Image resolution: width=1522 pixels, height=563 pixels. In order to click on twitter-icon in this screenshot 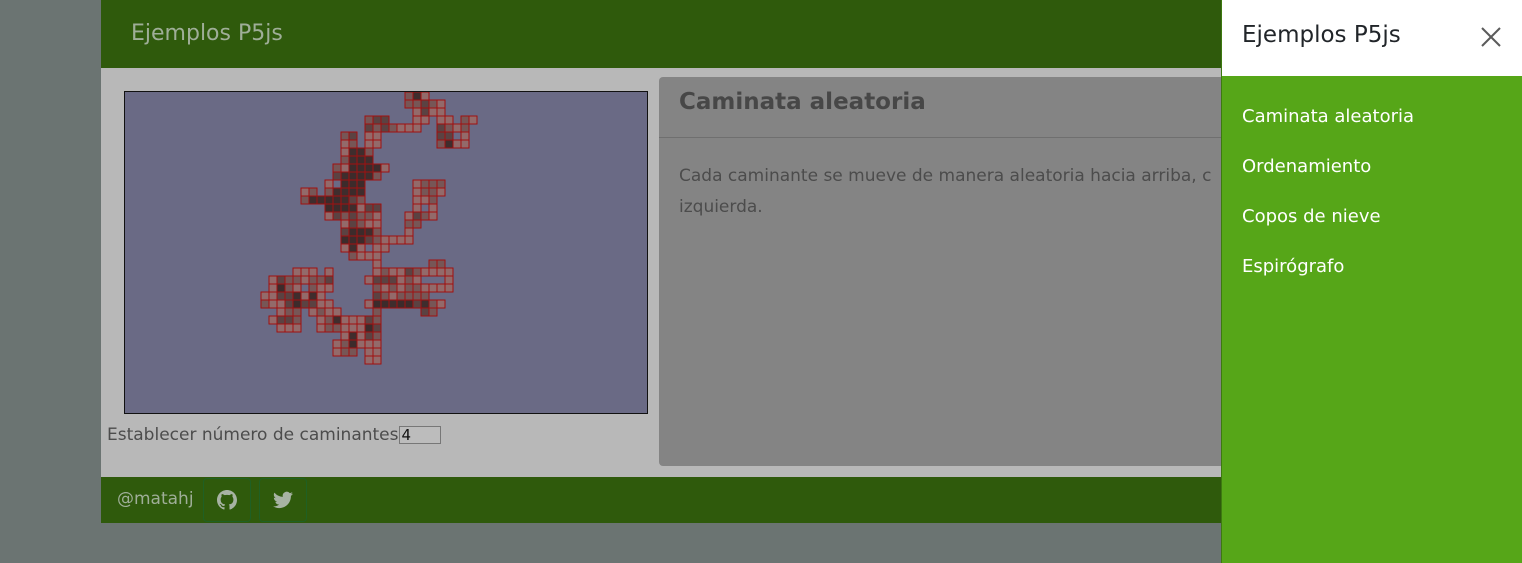, I will do `click(283, 500)`.